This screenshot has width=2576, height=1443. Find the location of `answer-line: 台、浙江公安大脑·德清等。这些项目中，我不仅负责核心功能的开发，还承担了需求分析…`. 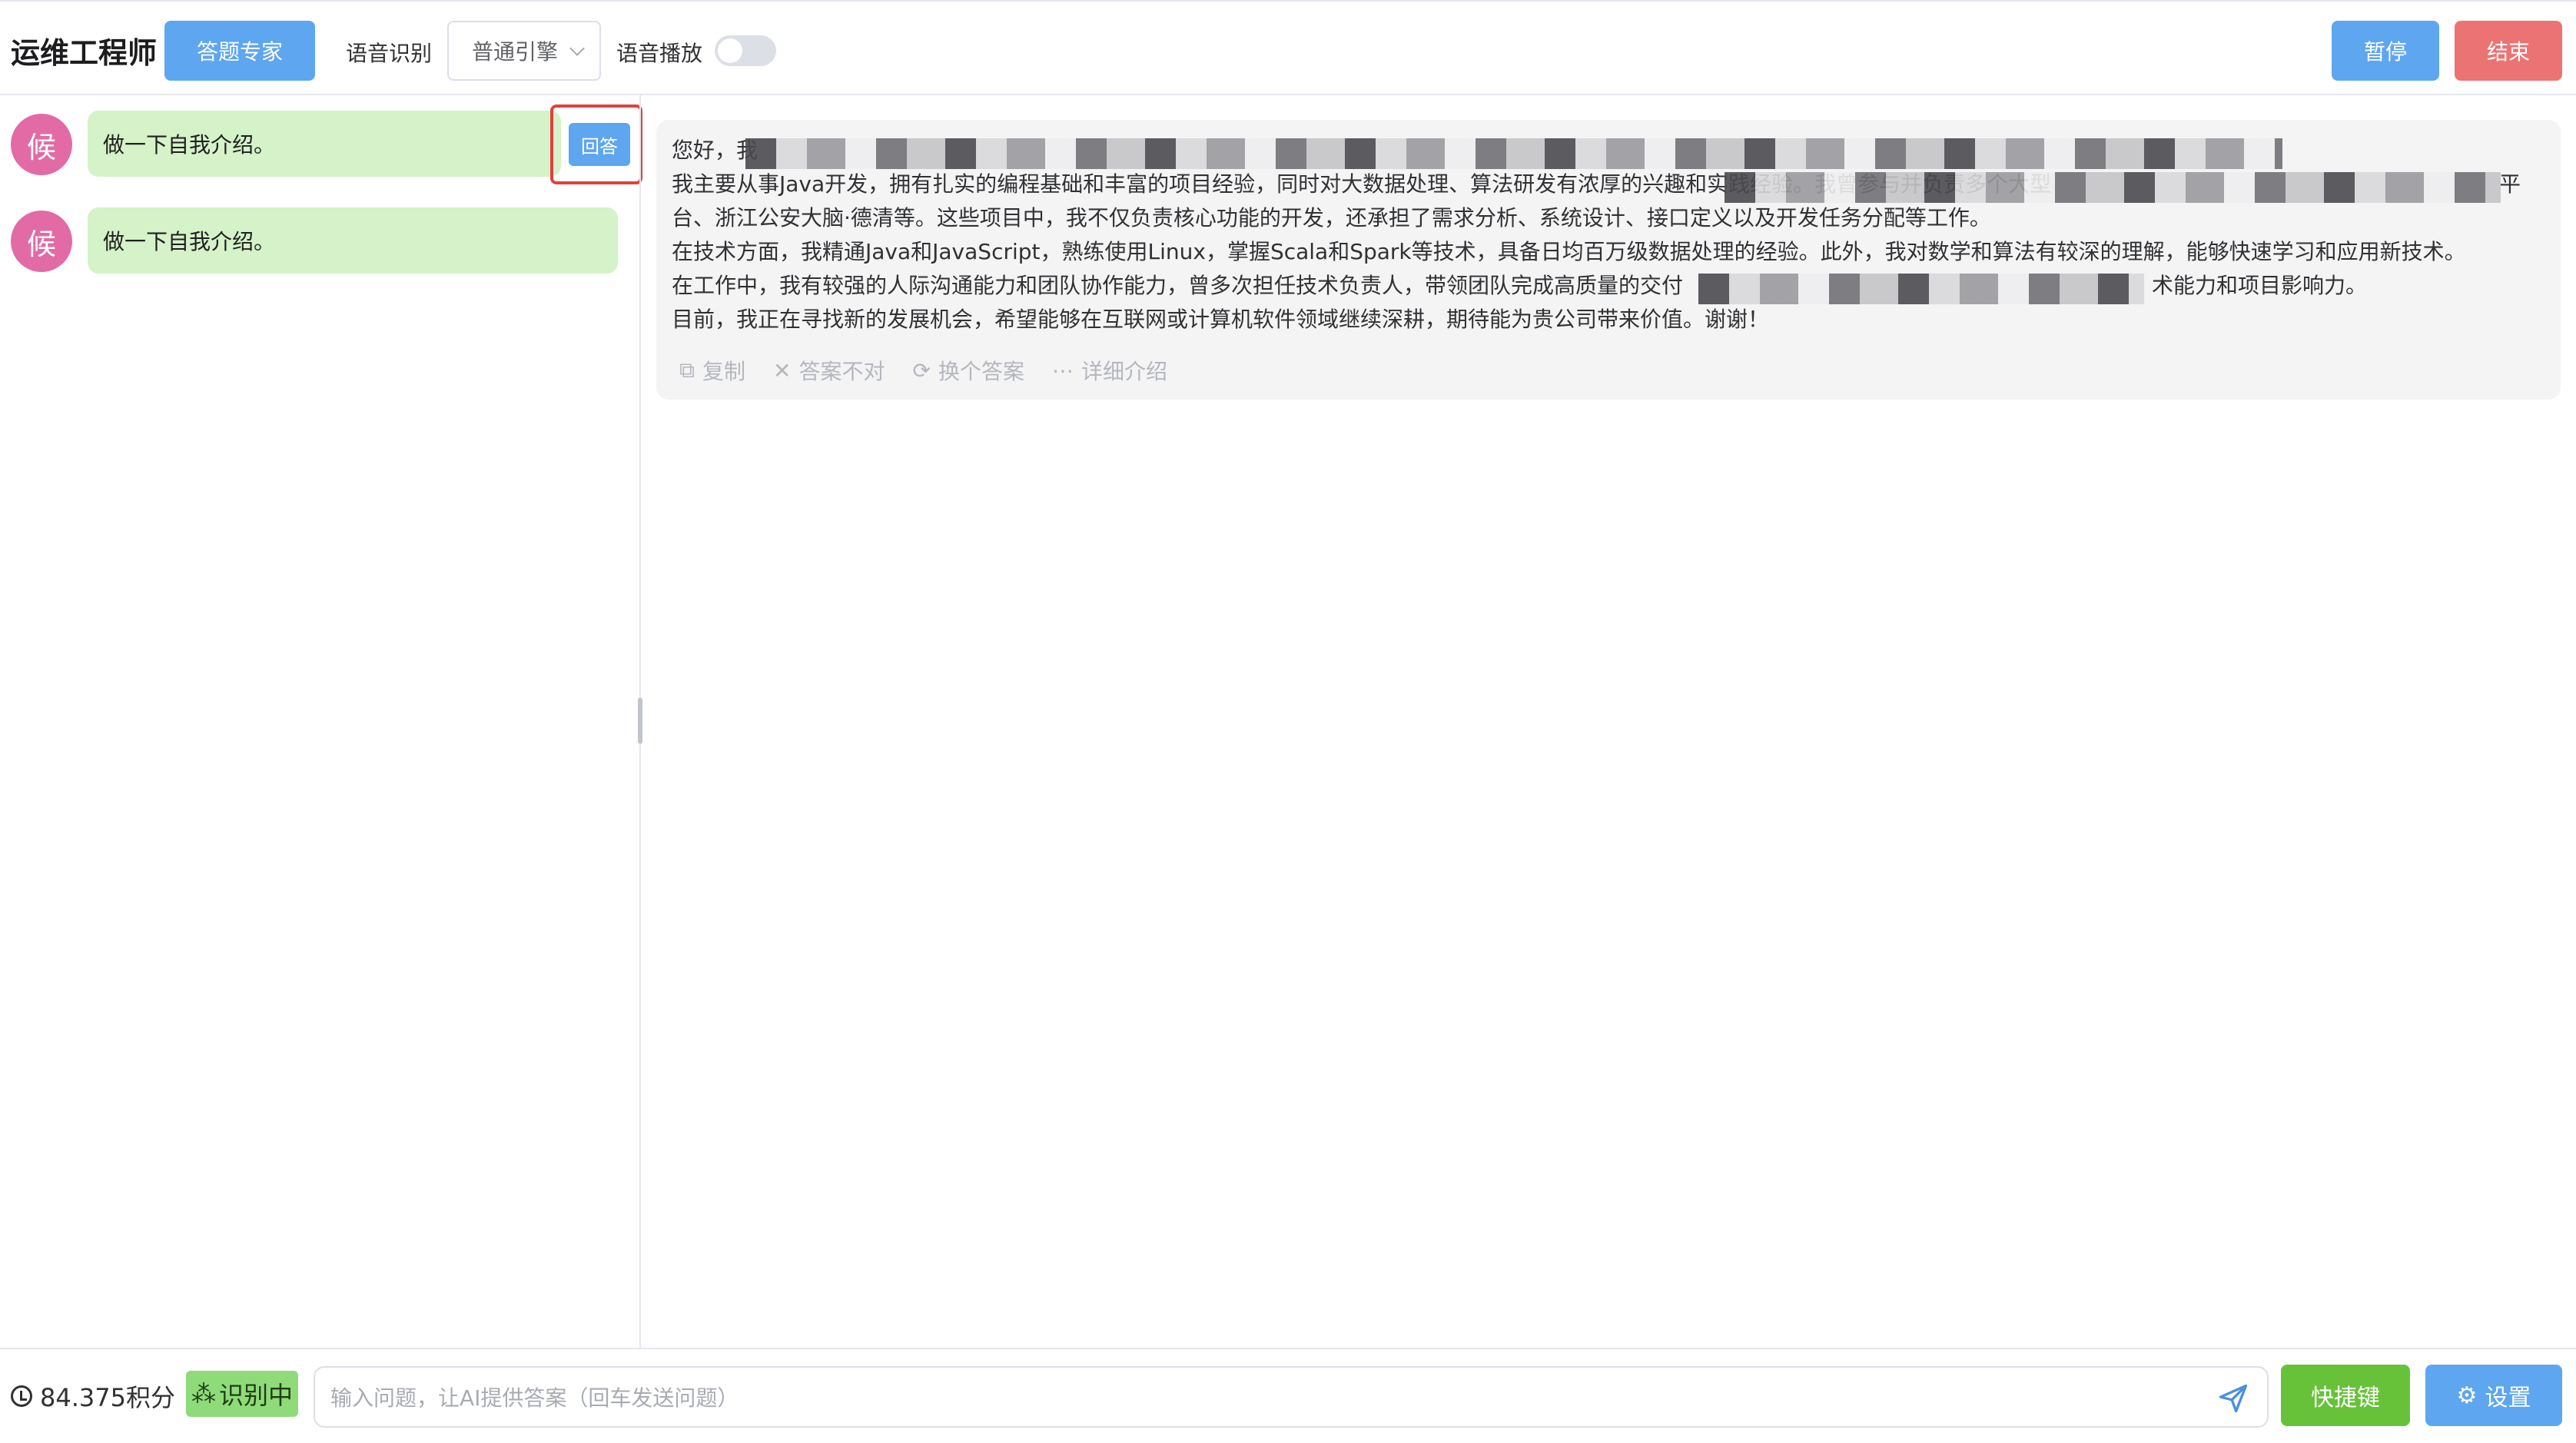

answer-line: 台、浙江公安大脑·德清等。这些项目中，我不仅负责核心功能的开发，还承担了需求分析… is located at coordinates (1331, 218).